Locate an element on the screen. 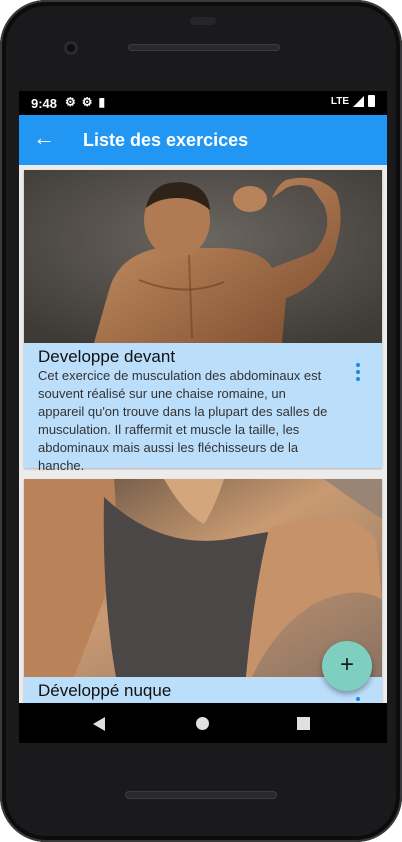 The height and width of the screenshot is (842, 402). sd-card-icon: ▮ is located at coordinates (102, 102).